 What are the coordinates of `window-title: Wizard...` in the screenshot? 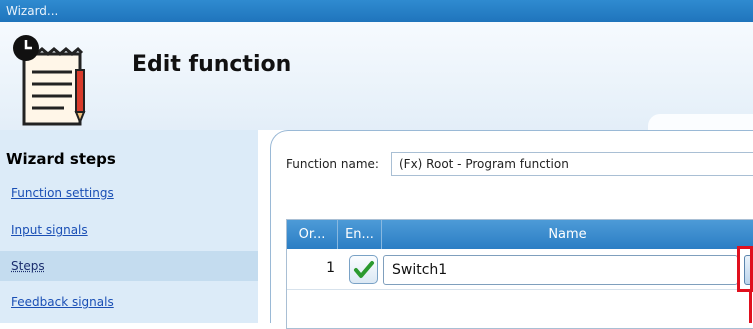 It's located at (32, 11).